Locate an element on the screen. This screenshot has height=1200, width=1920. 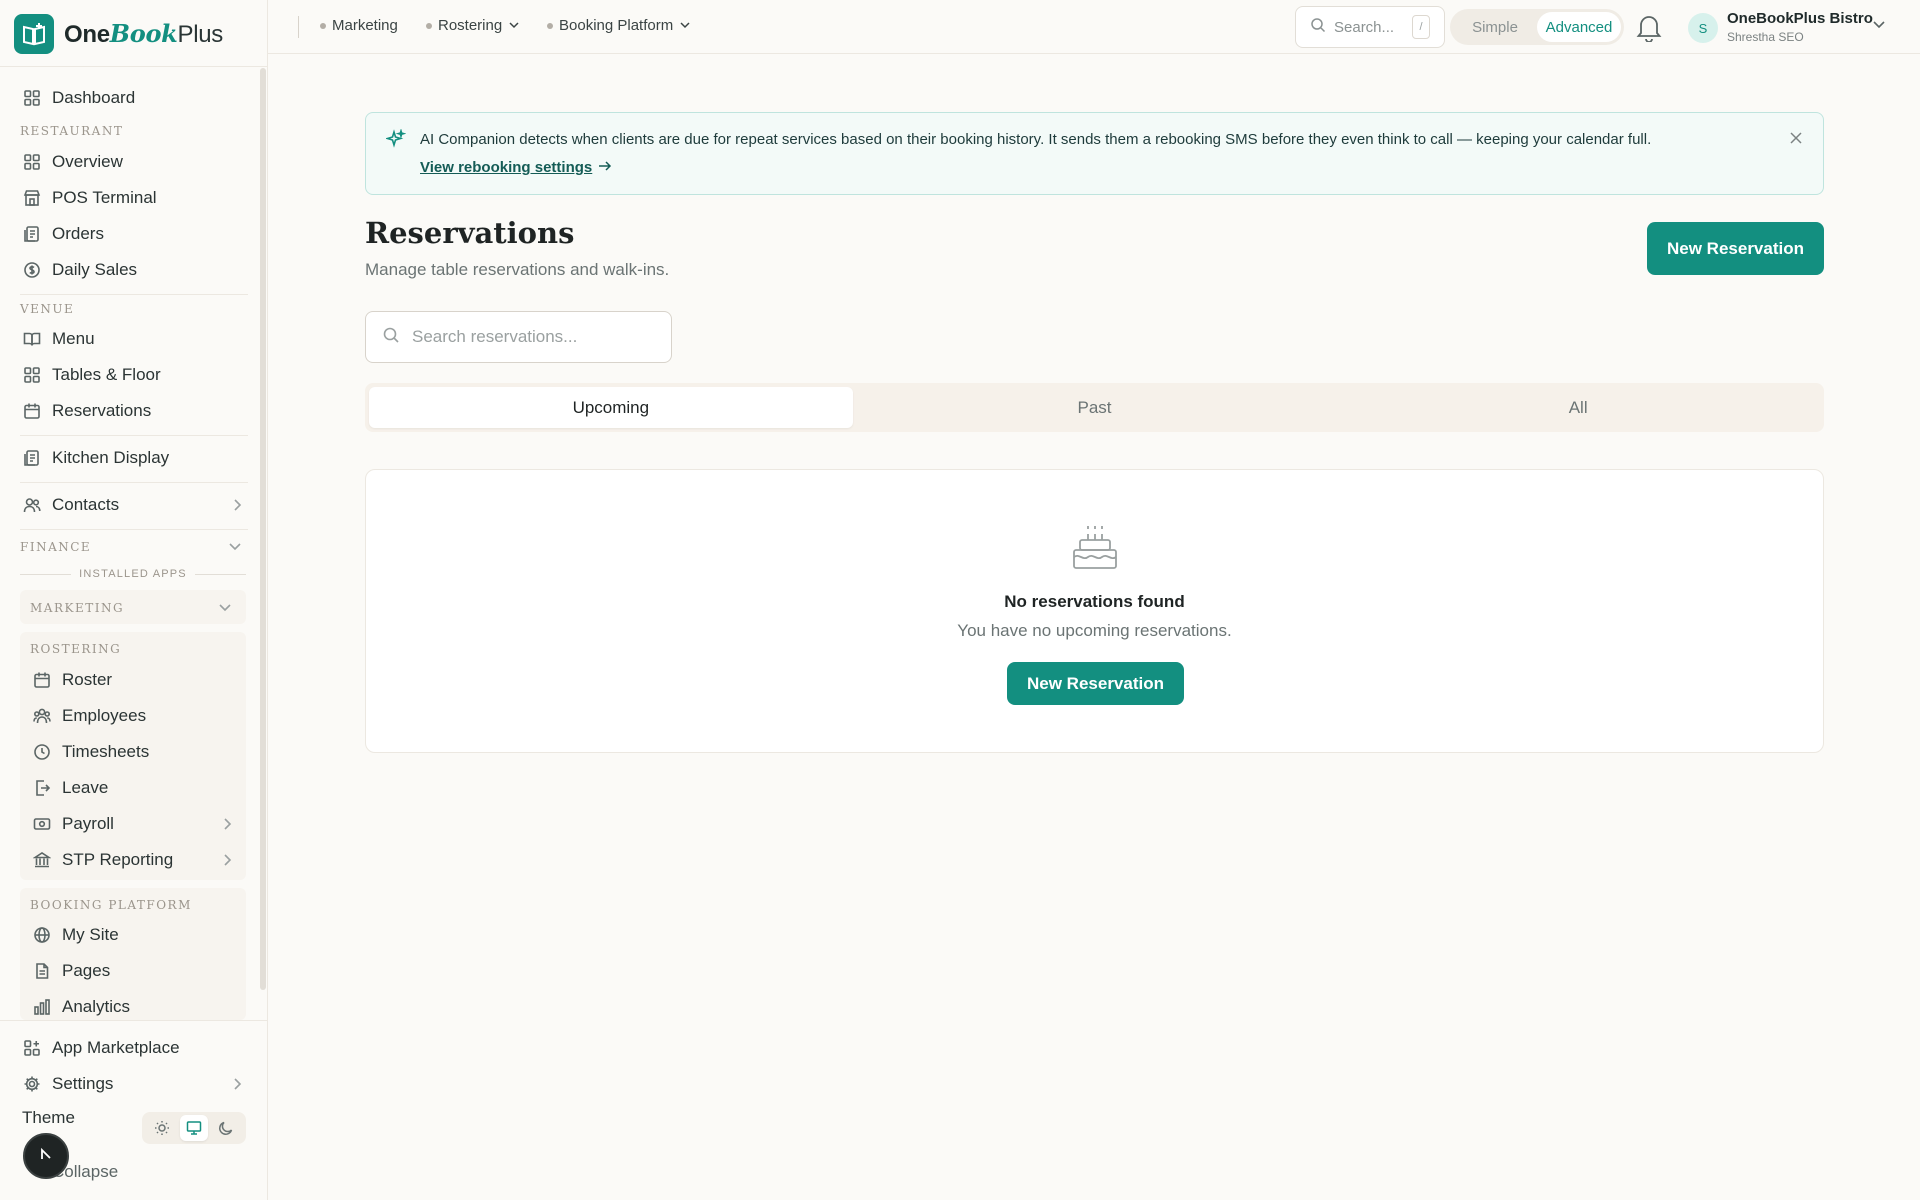
tab-all: All is located at coordinates (1578, 407).